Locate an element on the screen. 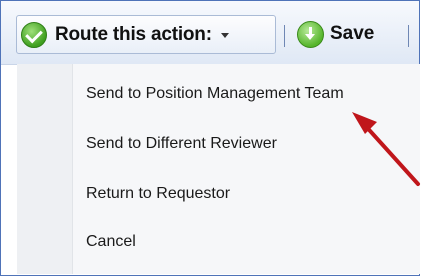 Image resolution: width=422 pixels, height=278 pixels. annotation-arrow-icon is located at coordinates (386, 149).